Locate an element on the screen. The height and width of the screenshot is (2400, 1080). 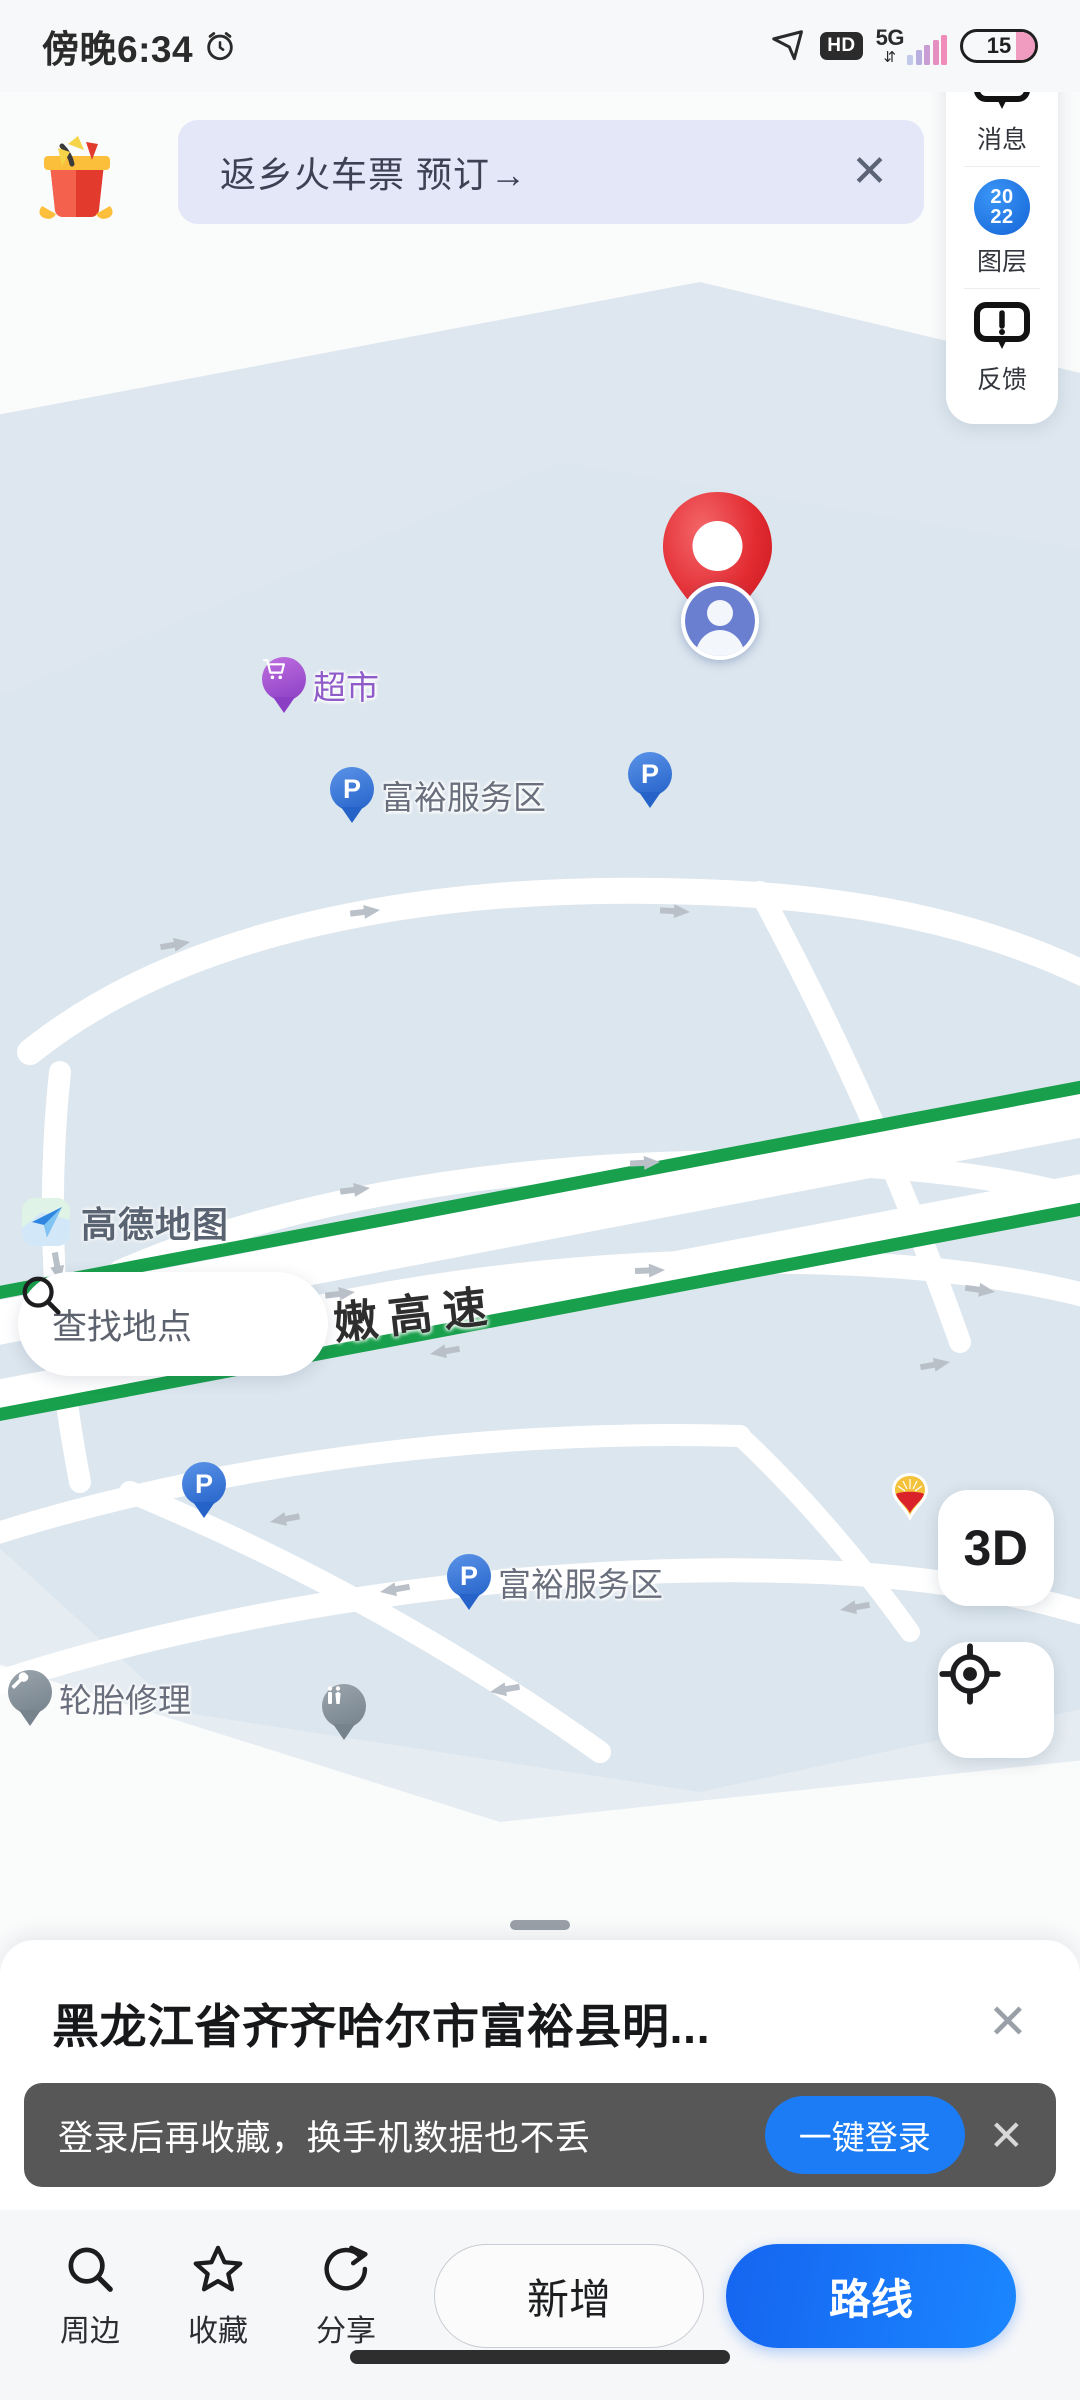
promo-banner: 返乡火车票 预订→ ✕ is located at coordinates (540, 175).